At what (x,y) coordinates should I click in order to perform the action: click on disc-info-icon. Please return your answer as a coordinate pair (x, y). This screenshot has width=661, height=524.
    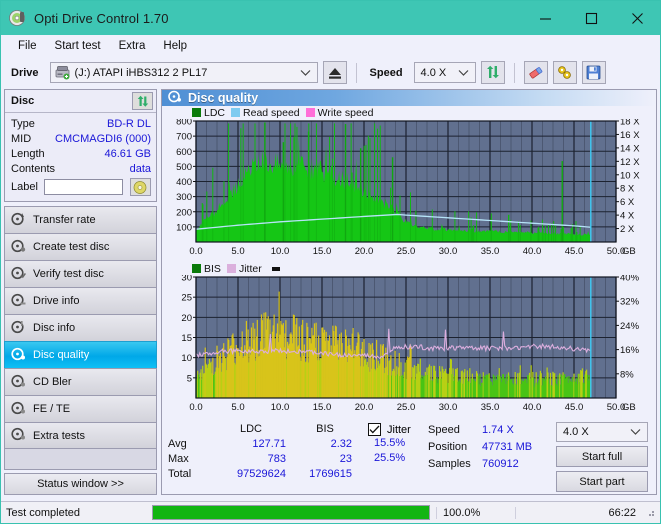
    Looking at the image, I should click on (18, 328).